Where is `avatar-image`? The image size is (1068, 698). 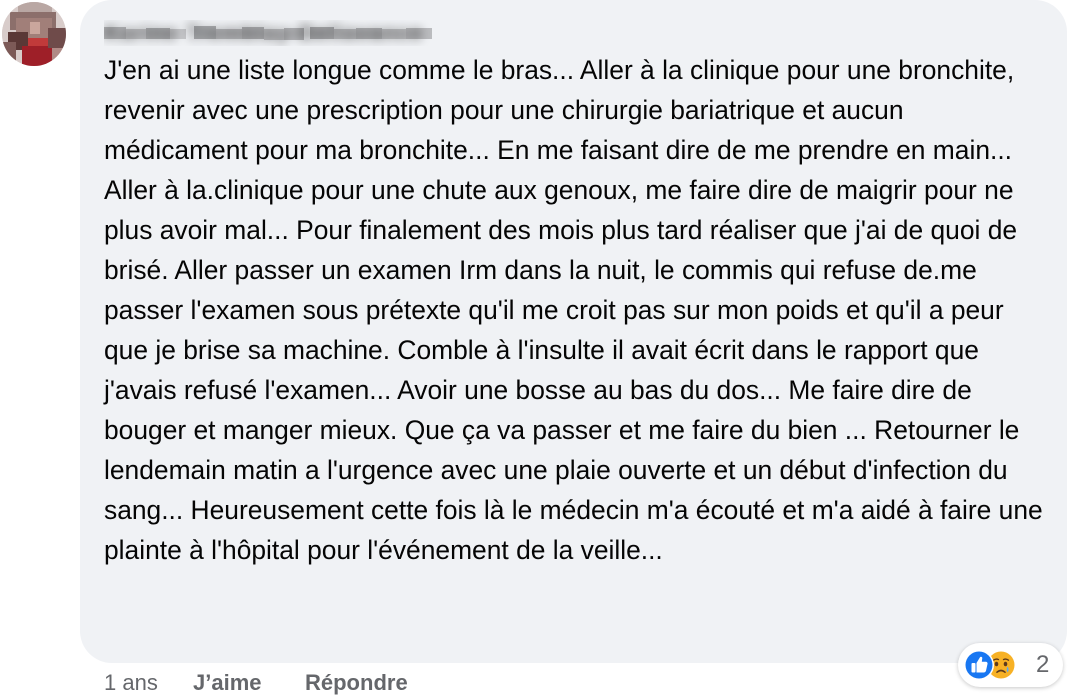
avatar-image is located at coordinates (34, 34).